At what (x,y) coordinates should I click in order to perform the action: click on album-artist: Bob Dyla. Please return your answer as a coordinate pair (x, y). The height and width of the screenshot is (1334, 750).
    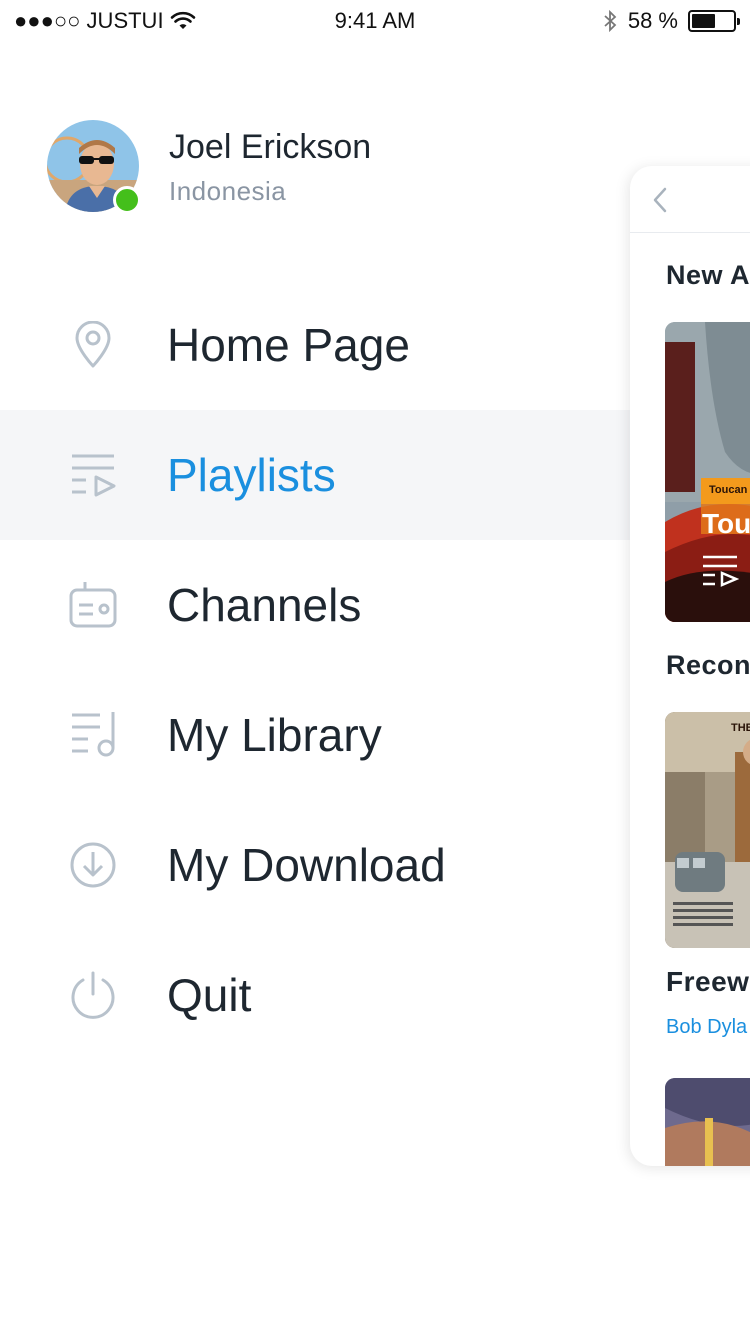
    Looking at the image, I should click on (706, 1027).